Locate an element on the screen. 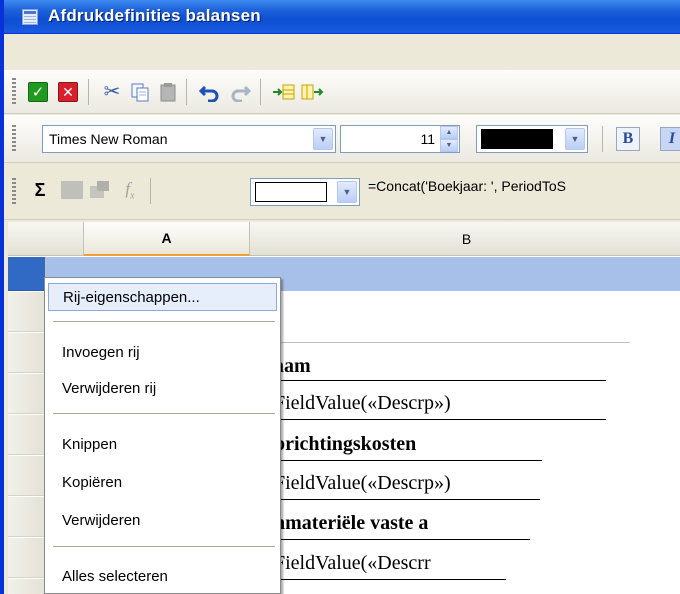 The height and width of the screenshot is (594, 680). scissors-icon: ✂ is located at coordinates (112, 92).